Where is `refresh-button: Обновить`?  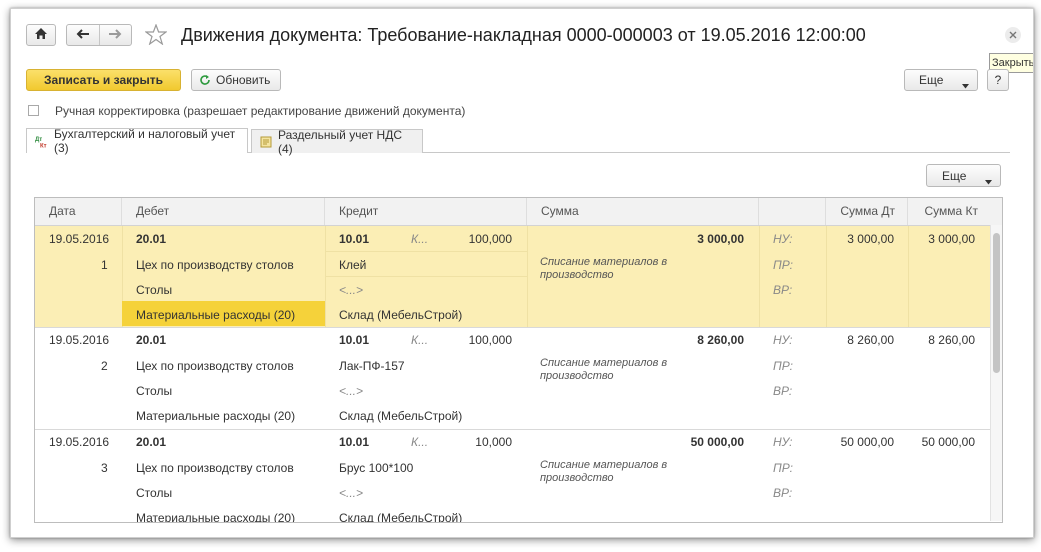 refresh-button: Обновить is located at coordinates (236, 80).